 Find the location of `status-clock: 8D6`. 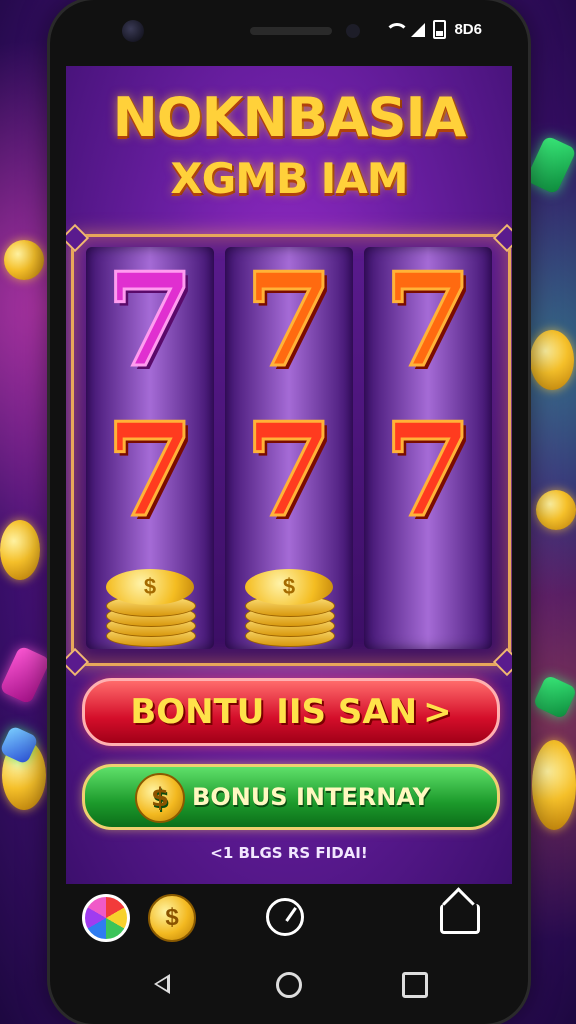

status-clock: 8D6 is located at coordinates (468, 29).